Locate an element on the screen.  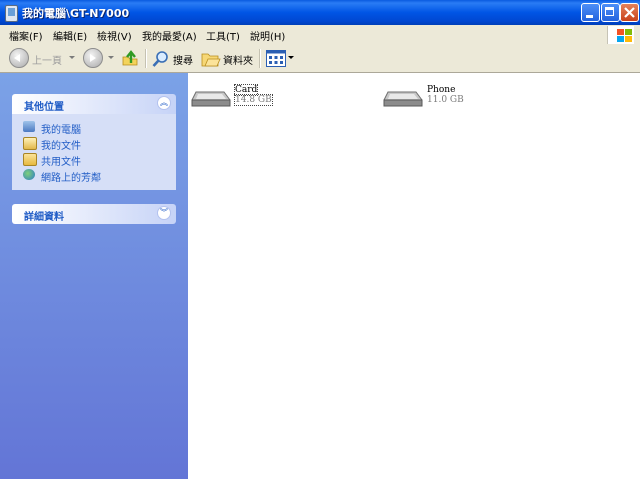
forward-button is located at coordinates (93, 58).